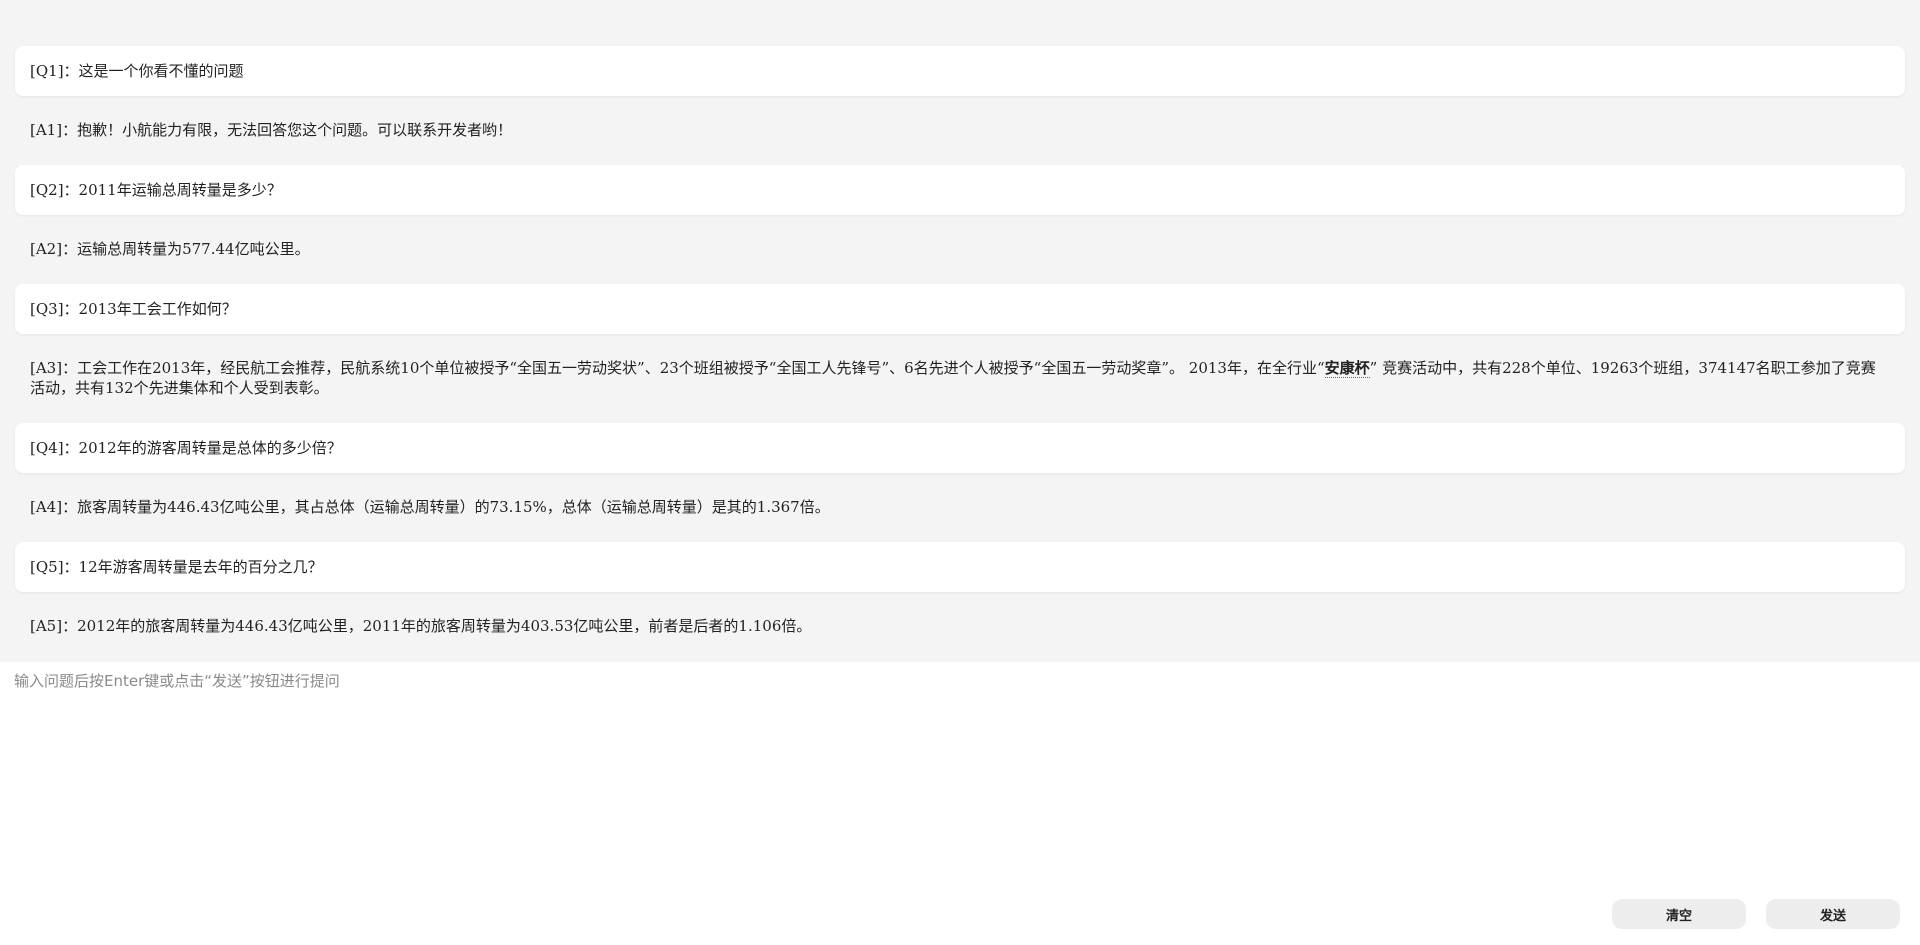  I want to click on question-text: 这是一个你看不懂的问题, so click(161, 71).